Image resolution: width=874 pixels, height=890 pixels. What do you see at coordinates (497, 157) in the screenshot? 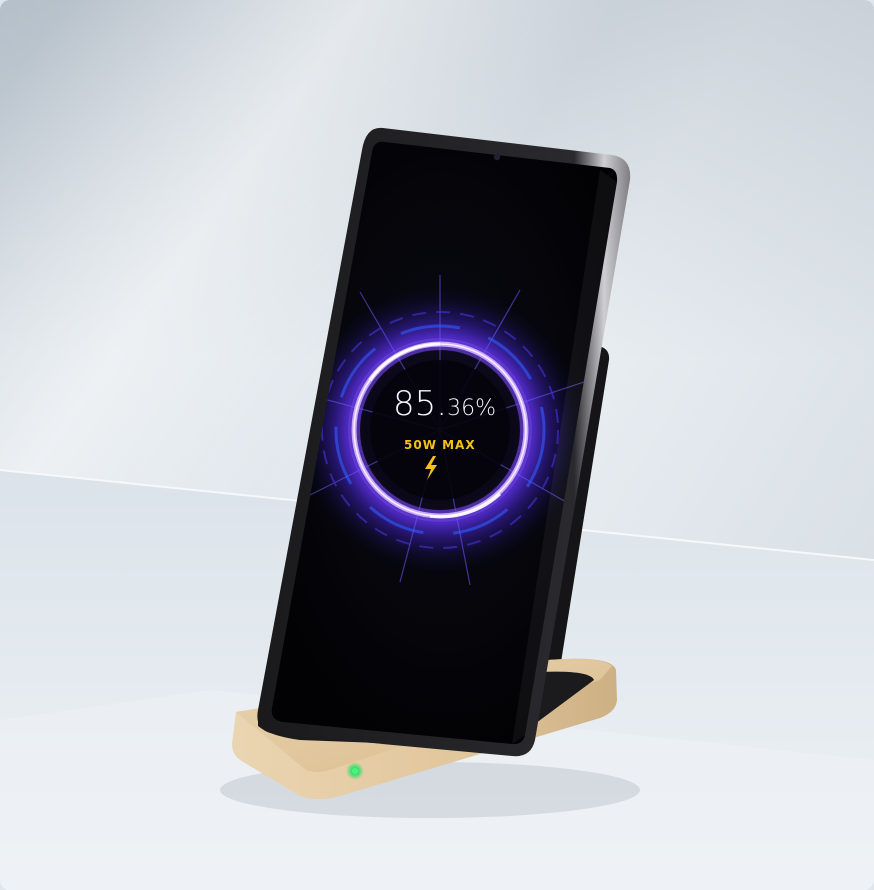
I see `front-camera` at bounding box center [497, 157].